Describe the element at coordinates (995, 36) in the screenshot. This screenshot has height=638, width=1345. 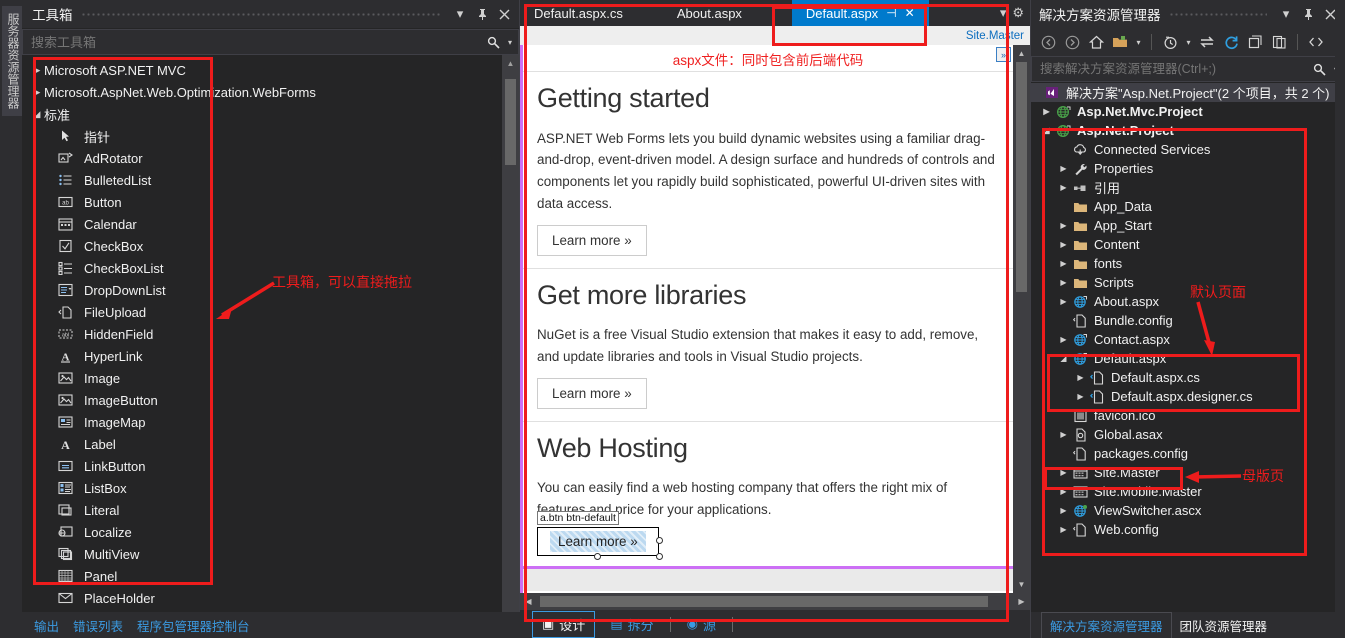
I see `site-master-link: Site.Master` at that location.